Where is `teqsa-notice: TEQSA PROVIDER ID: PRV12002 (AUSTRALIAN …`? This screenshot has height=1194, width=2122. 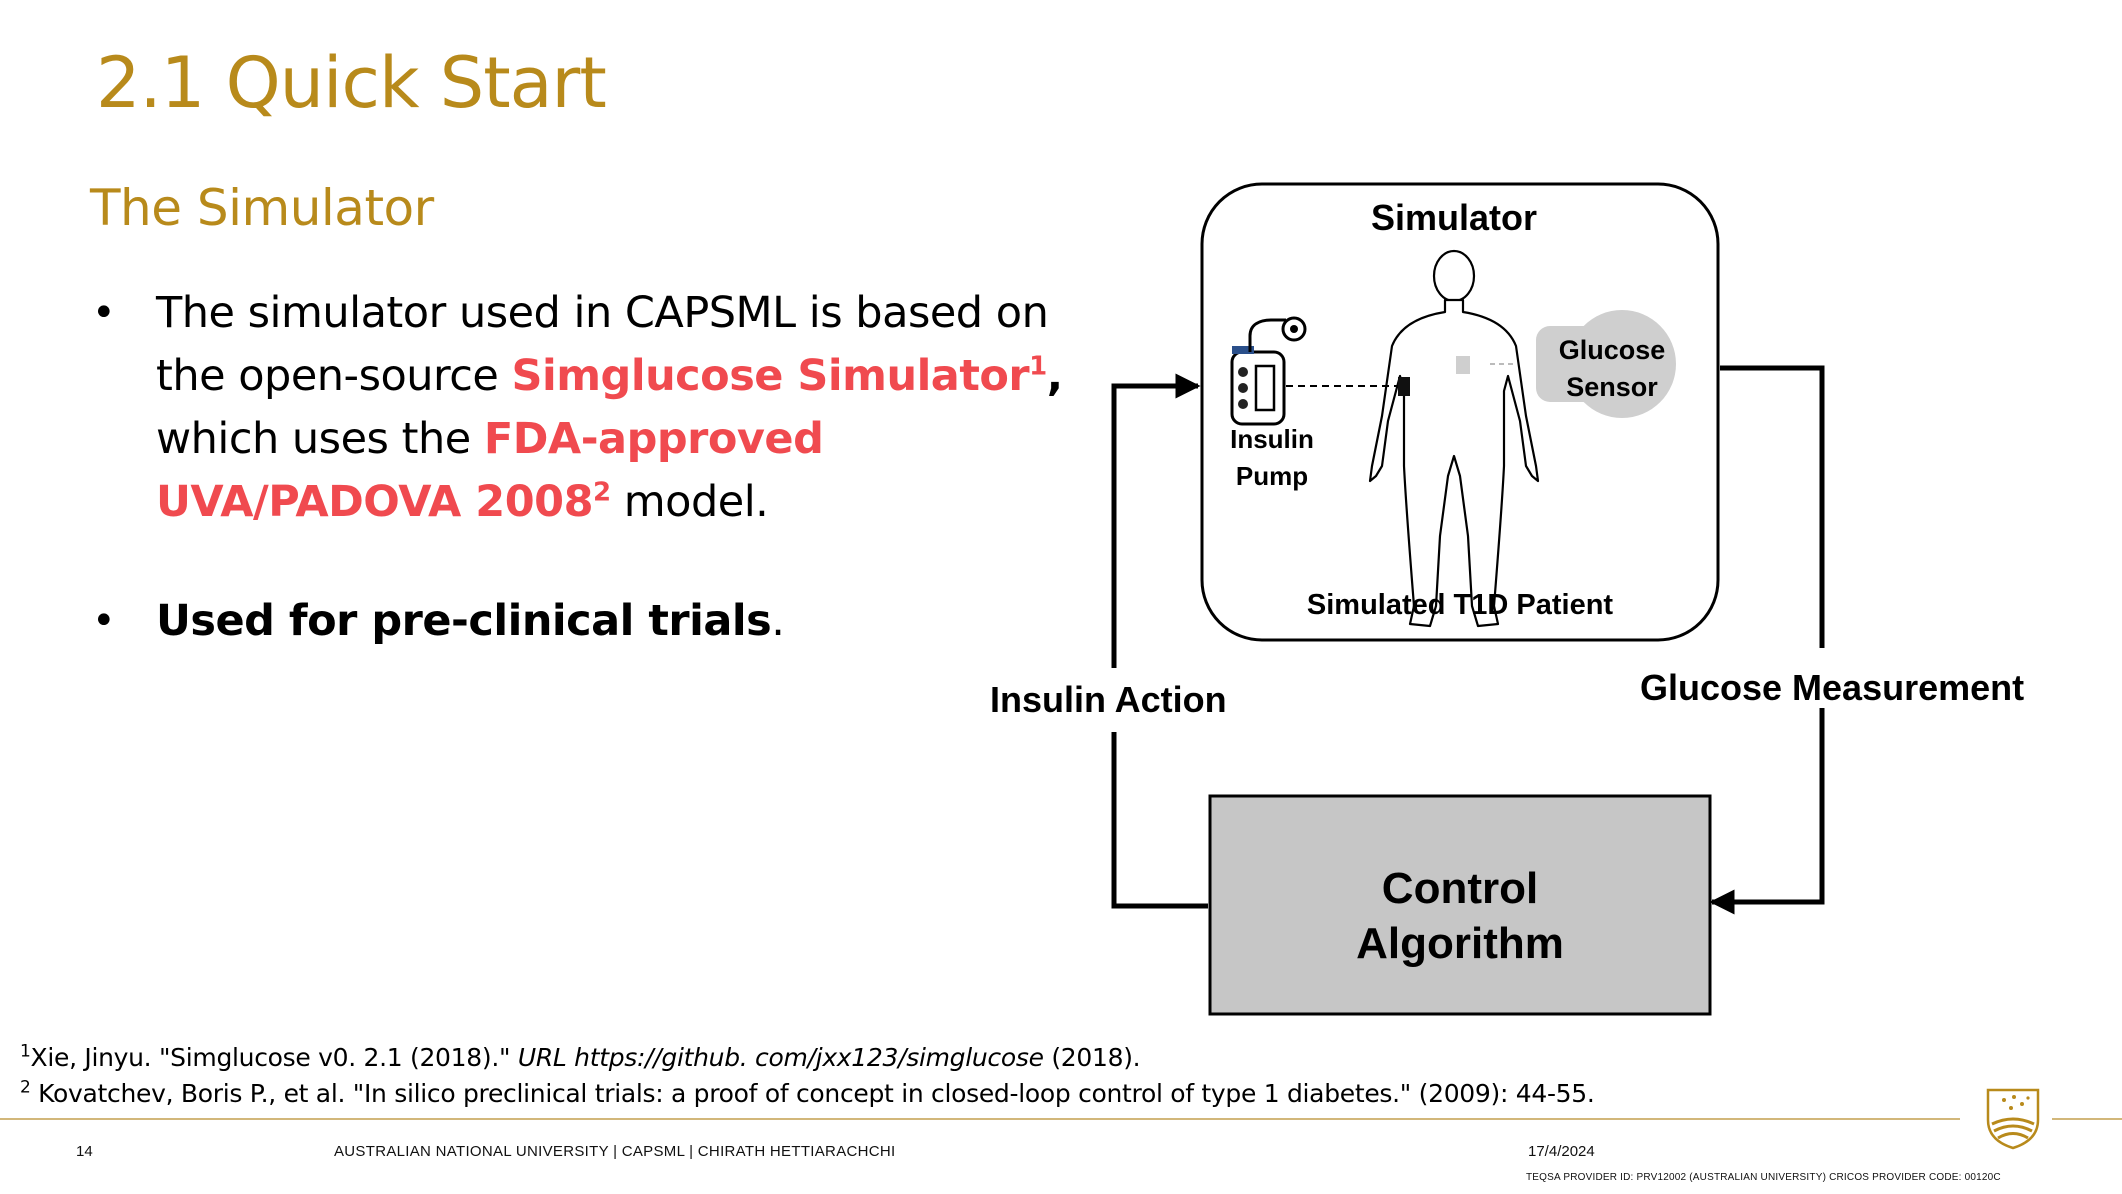
teqsa-notice: TEQSA PROVIDER ID: PRV12002 (AUSTRALIAN … is located at coordinates (1763, 1177).